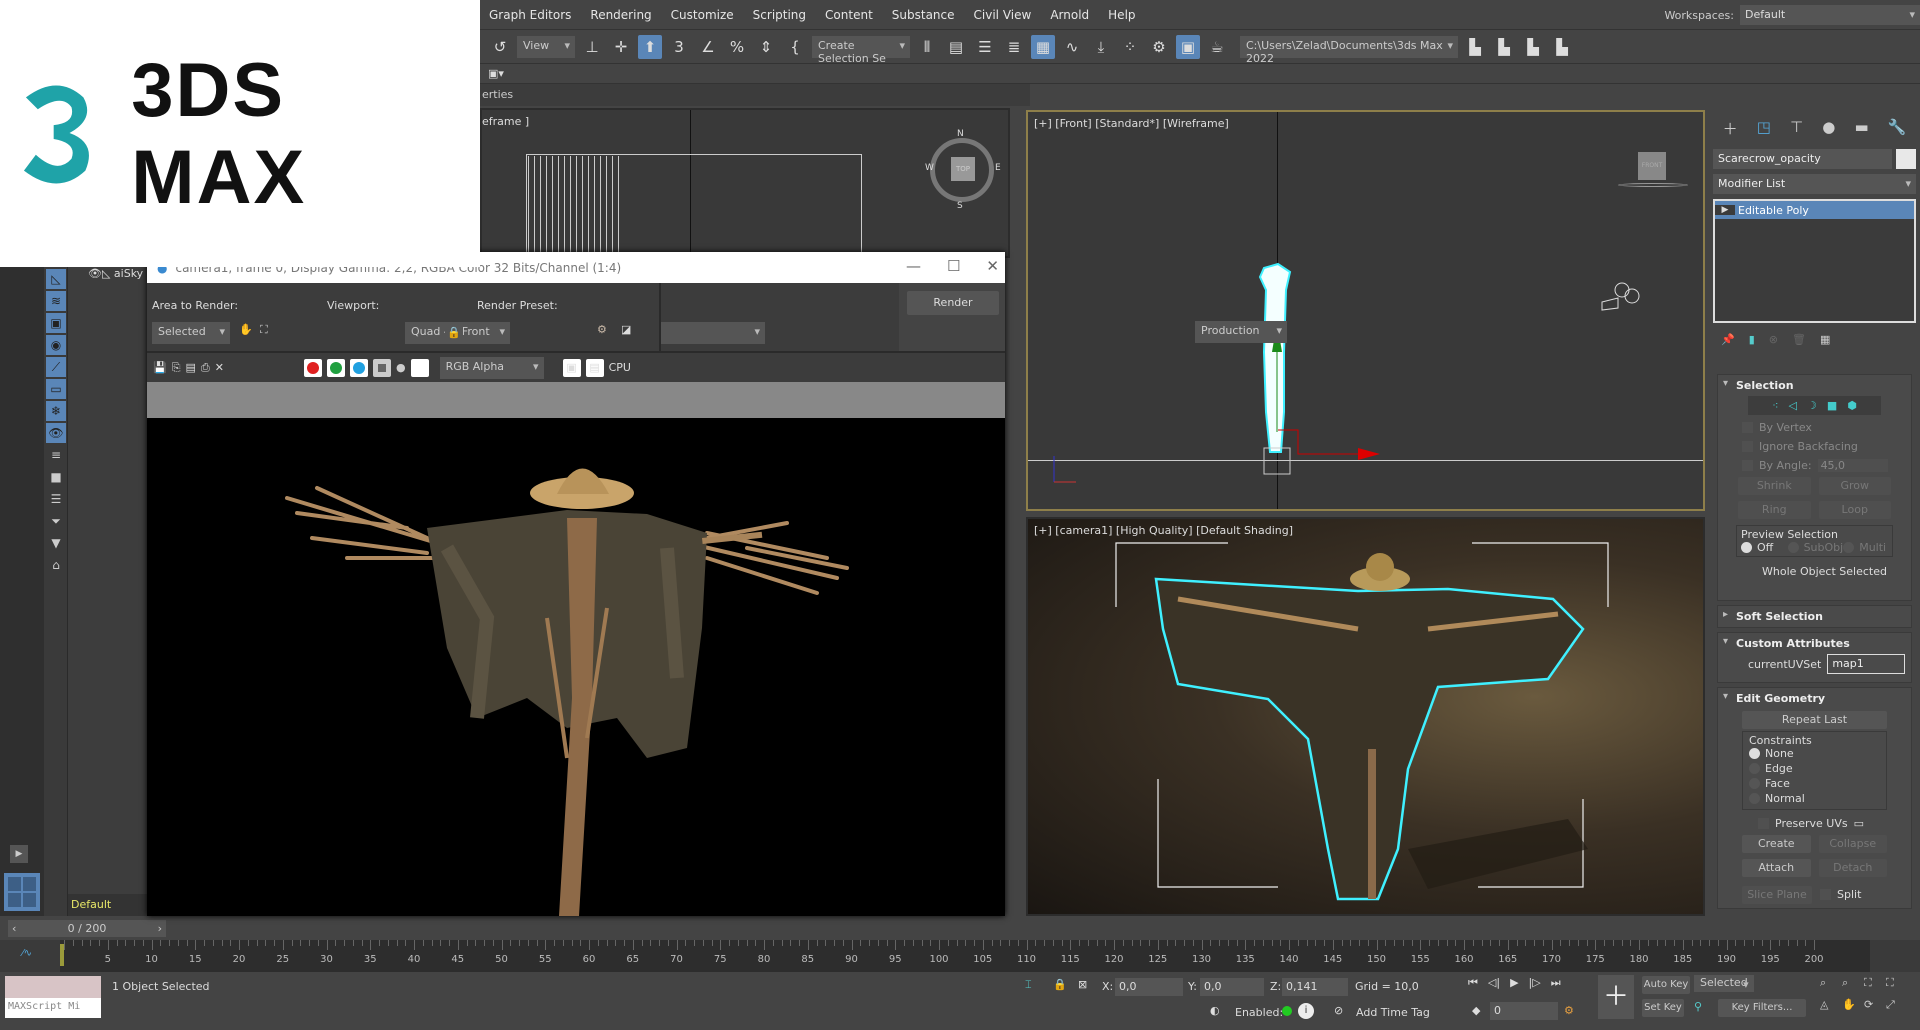  I want to click on zoom-all-icon: ⌕, so click(1853, 983).